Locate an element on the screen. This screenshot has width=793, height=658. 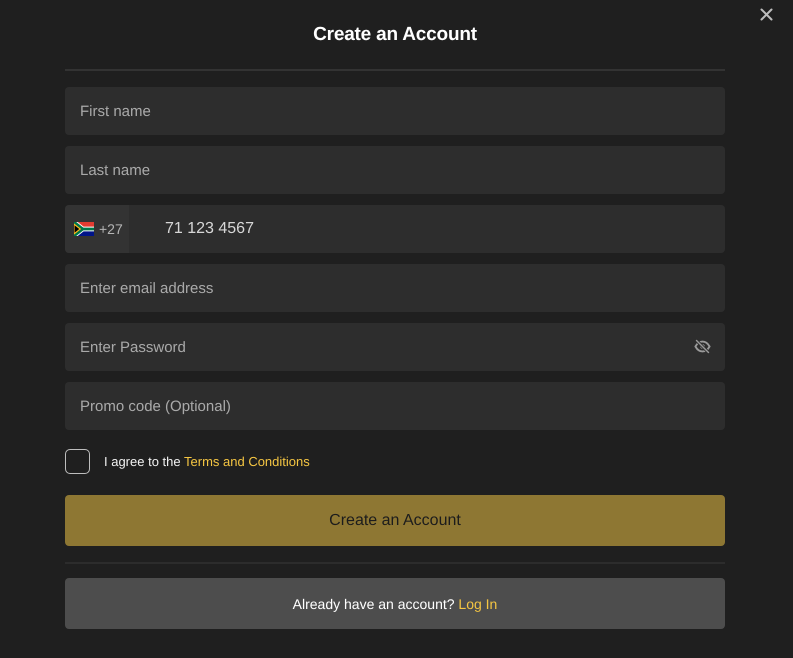
text-field: Promo code (Optional) is located at coordinates (395, 406).